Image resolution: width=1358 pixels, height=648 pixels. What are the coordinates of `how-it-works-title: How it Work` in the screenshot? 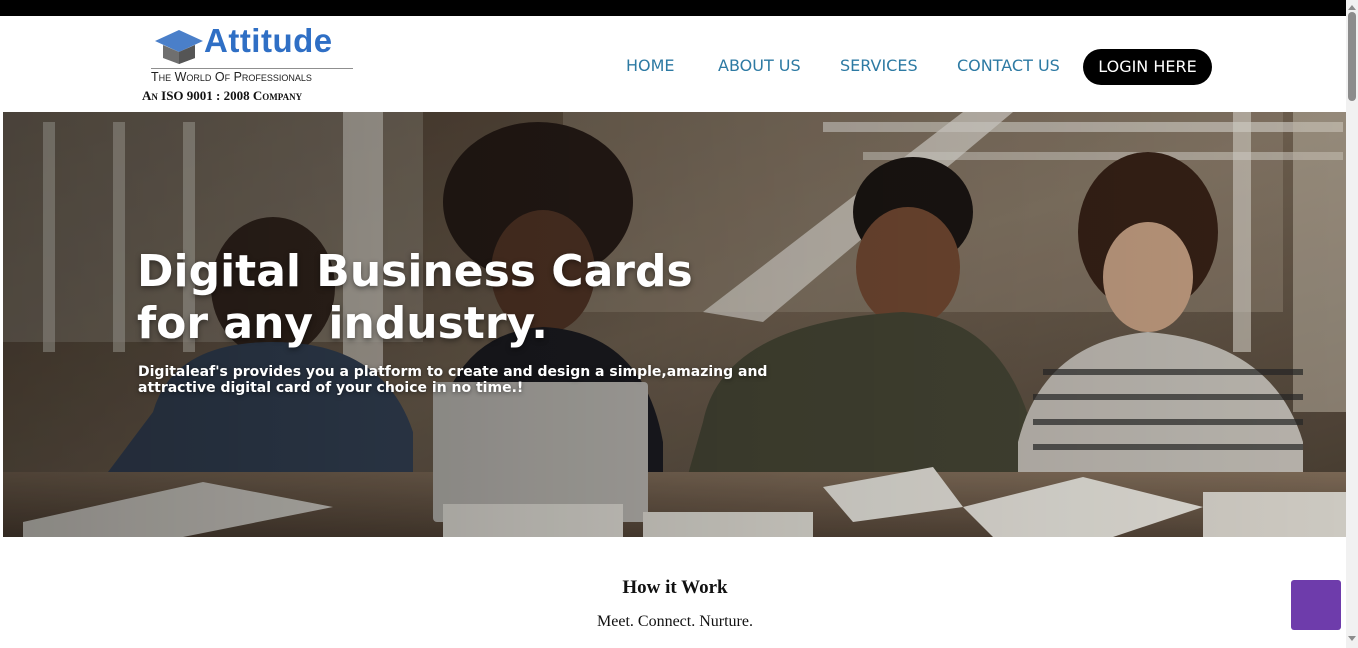 It's located at (675, 587).